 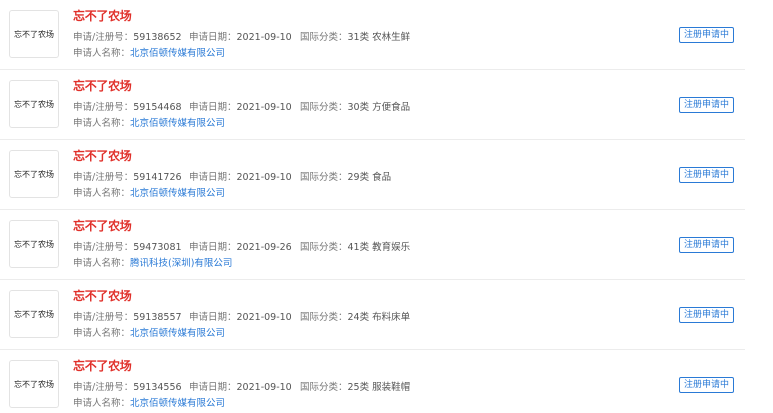 What do you see at coordinates (157, 107) in the screenshot?
I see `reg-number-value: 59154468` at bounding box center [157, 107].